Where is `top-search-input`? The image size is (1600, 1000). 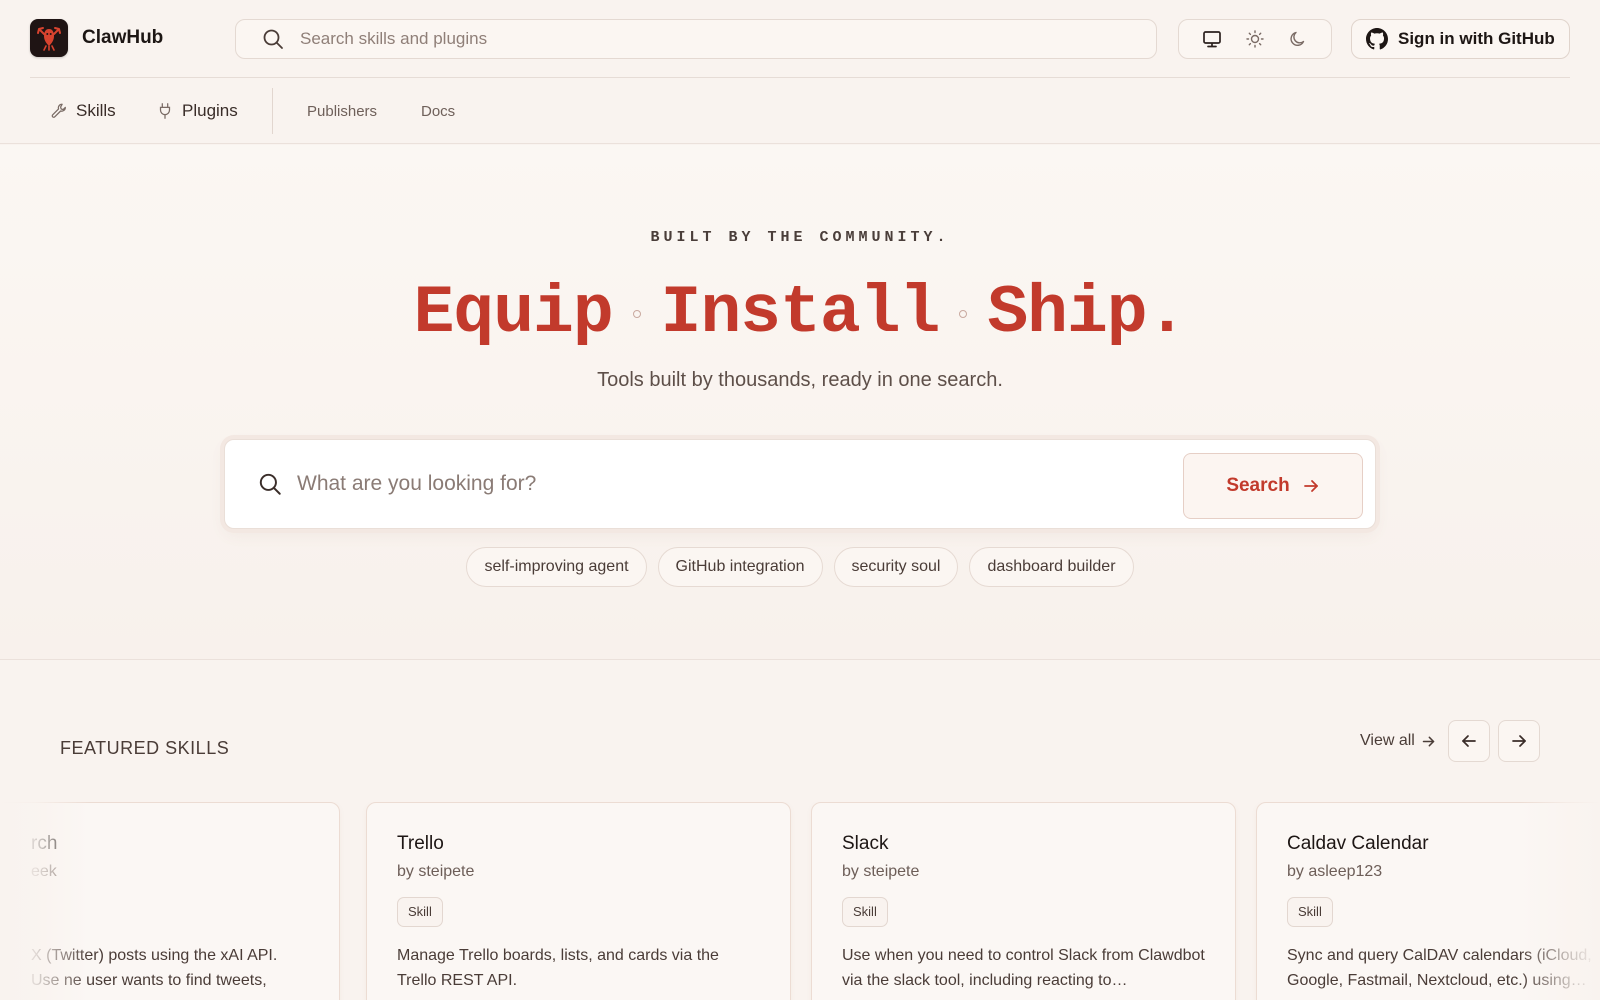
top-search-input is located at coordinates (700, 39).